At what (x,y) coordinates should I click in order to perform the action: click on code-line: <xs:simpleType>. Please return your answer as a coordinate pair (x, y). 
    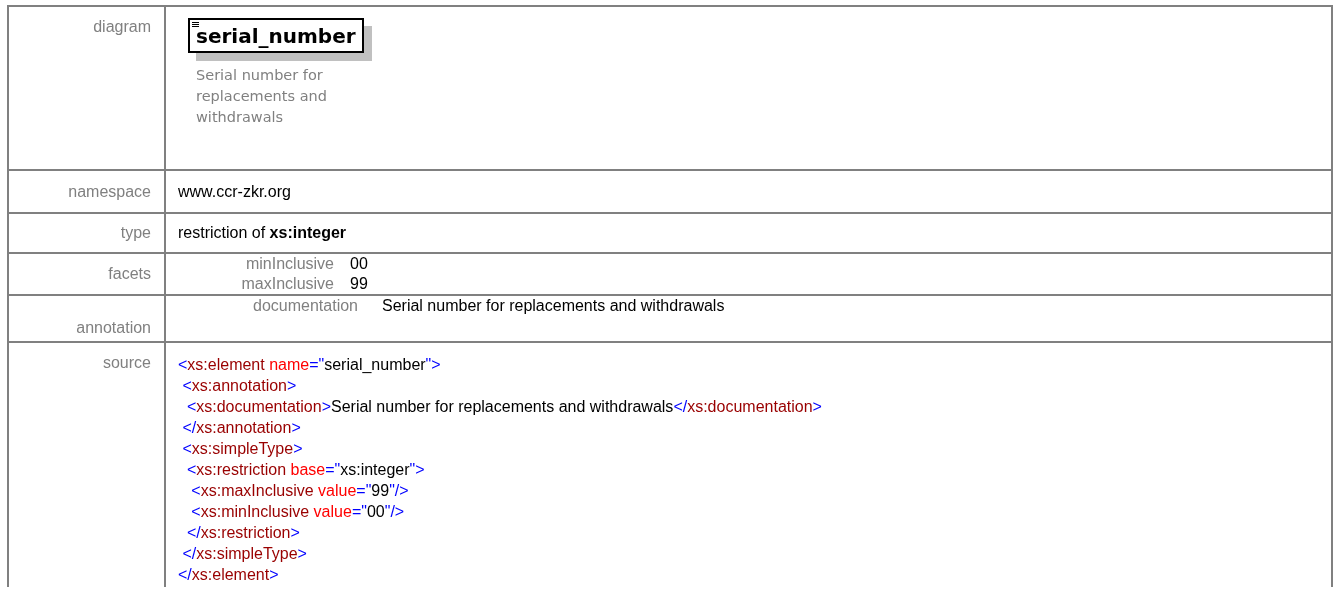
    Looking at the image, I should click on (242, 448).